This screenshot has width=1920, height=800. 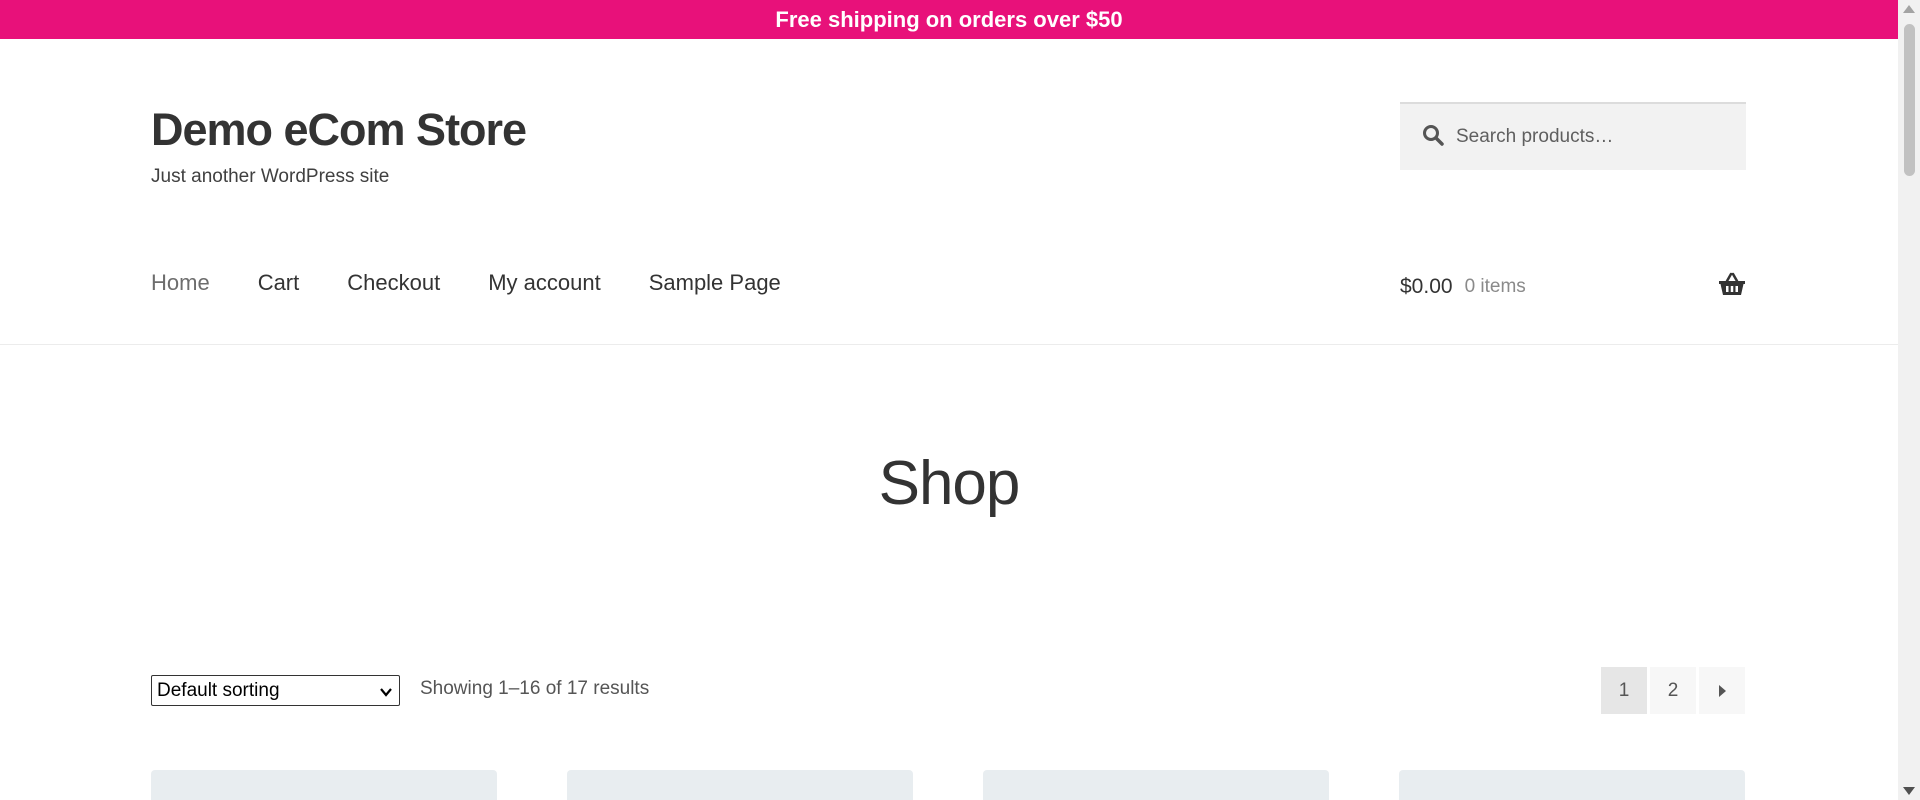 I want to click on search-icon, so click(x=1433, y=137).